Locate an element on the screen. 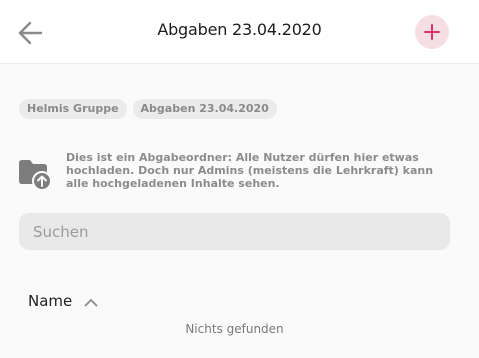 The image size is (479, 358). folder-upload-icon is located at coordinates (35, 175).